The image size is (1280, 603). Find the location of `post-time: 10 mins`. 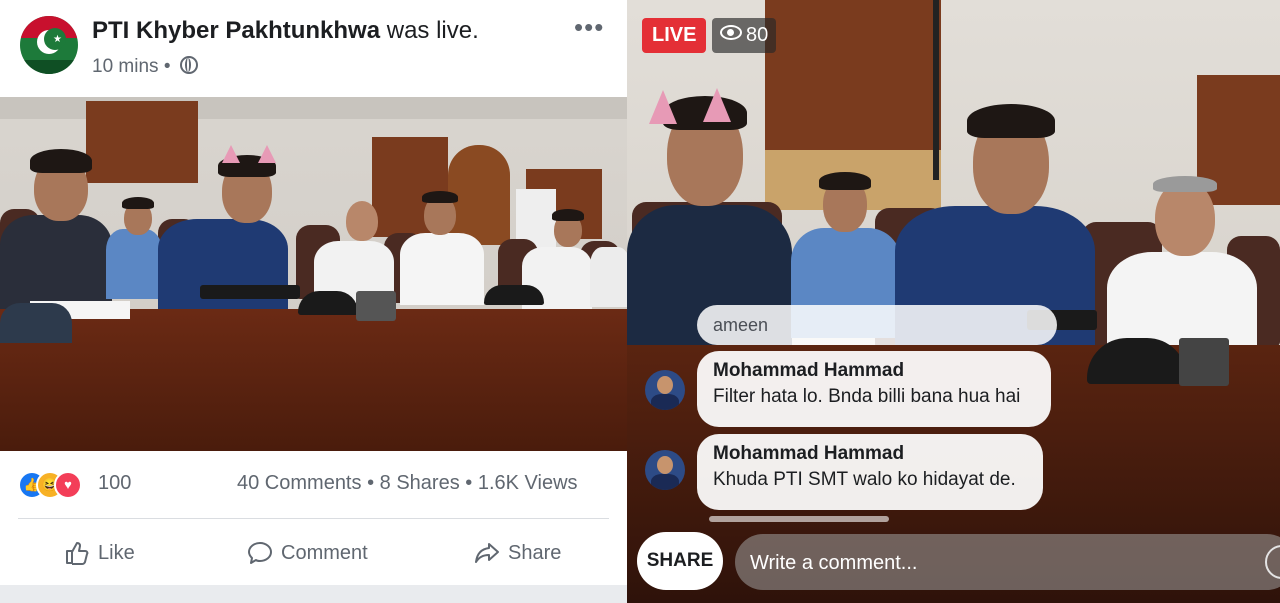

post-time: 10 mins is located at coordinates (125, 66).